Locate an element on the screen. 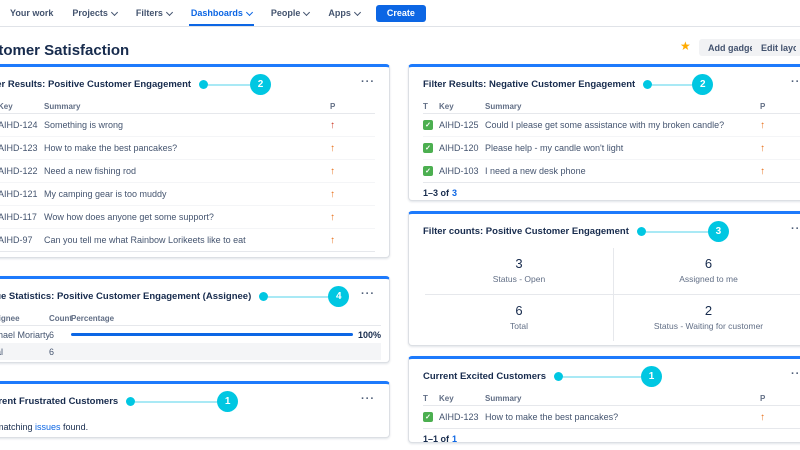 The image size is (800, 450). nav-item-your-work: Your work is located at coordinates (31, 13).